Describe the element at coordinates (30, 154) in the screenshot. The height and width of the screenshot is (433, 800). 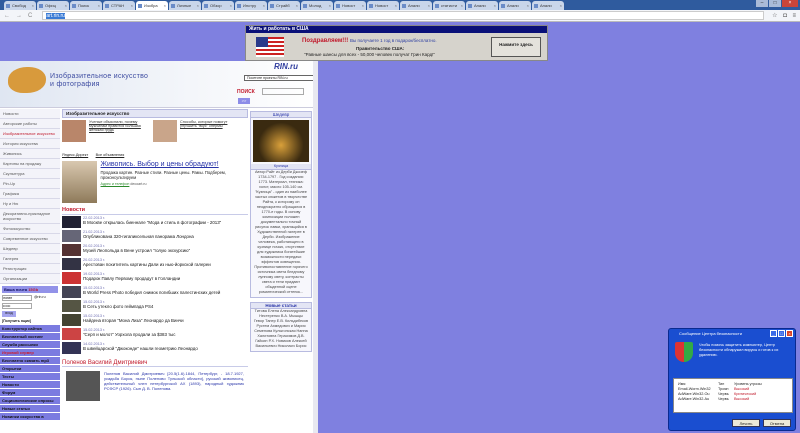
I see `sidebar-nav-item: Живопись` at that location.